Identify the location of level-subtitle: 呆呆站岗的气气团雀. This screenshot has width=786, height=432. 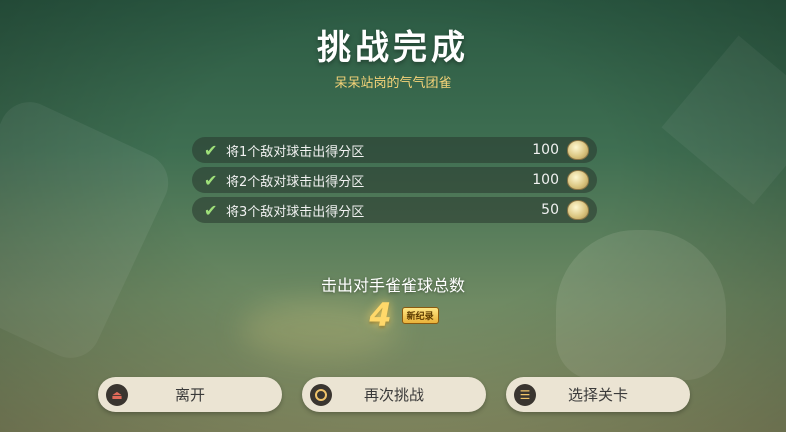
(393, 83).